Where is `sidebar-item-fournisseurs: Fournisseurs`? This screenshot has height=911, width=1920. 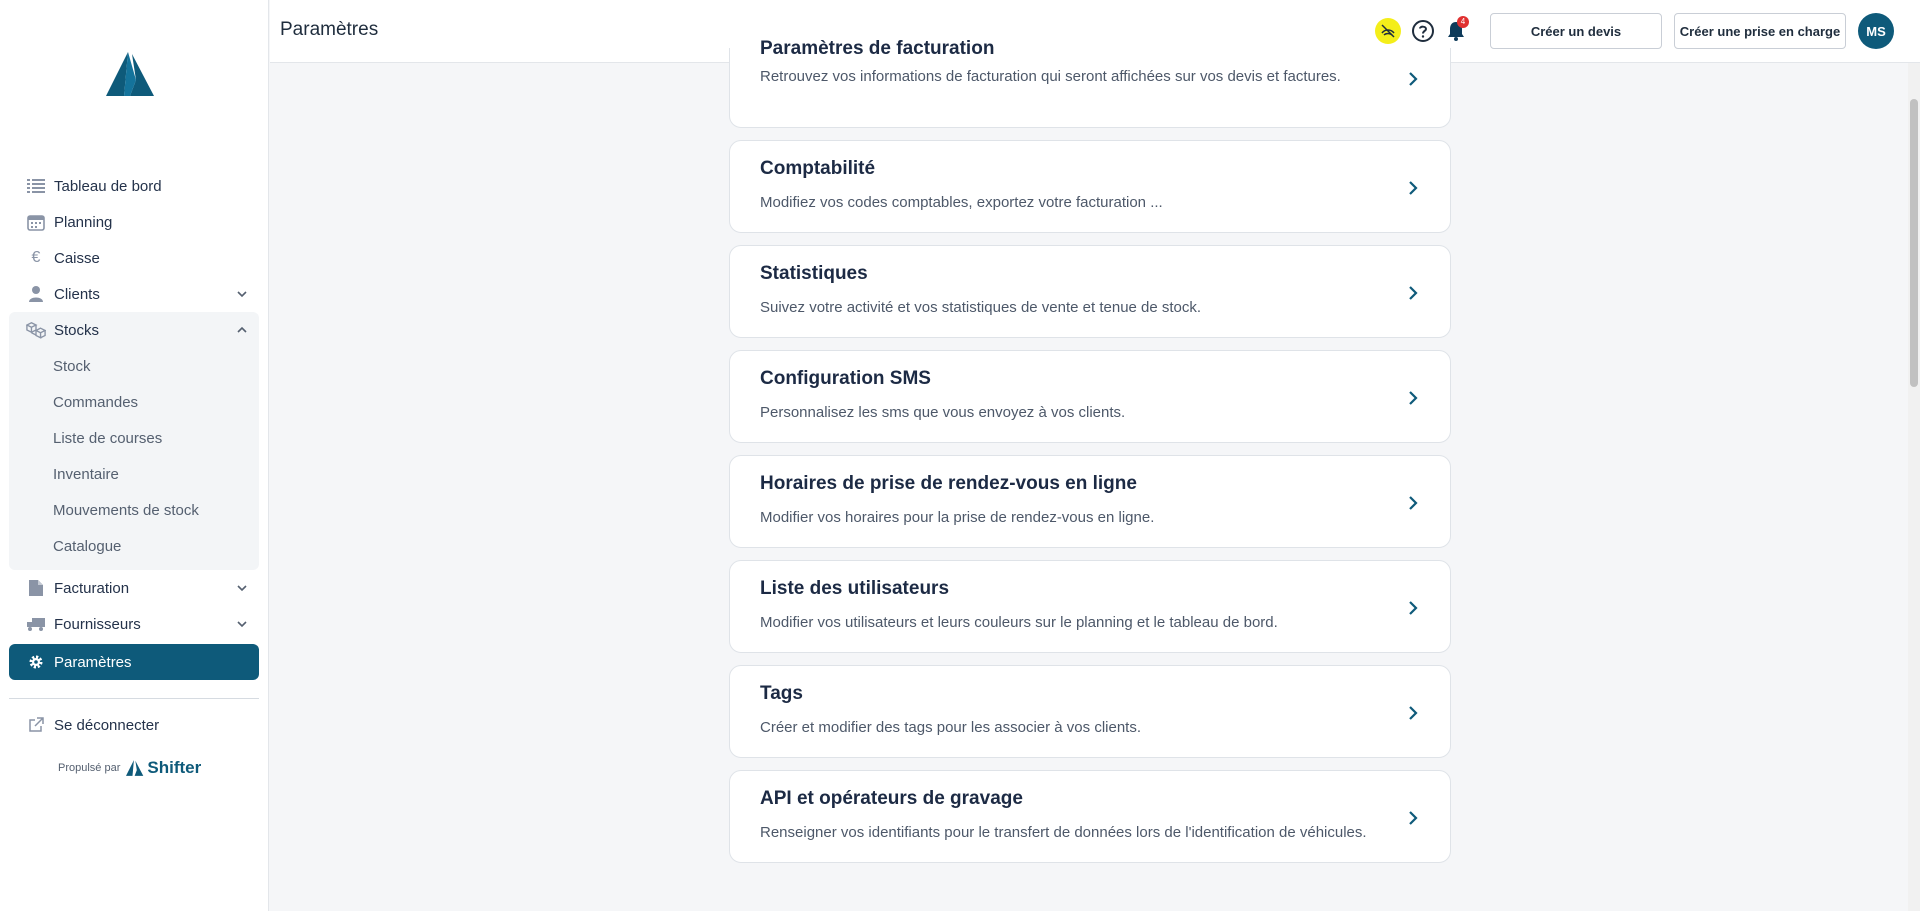
sidebar-item-fournisseurs: Fournisseurs is located at coordinates (134, 624).